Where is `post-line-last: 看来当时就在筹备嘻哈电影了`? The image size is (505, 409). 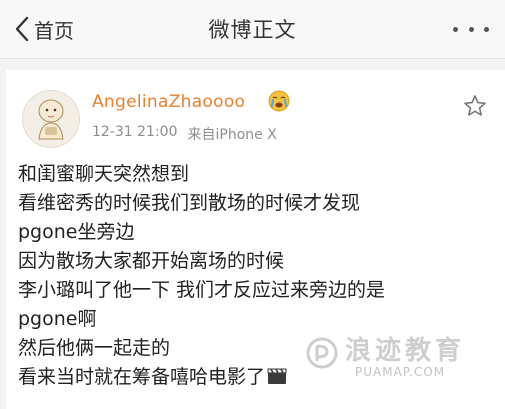 post-line-last: 看来当时就在筹备嘻哈电影了 is located at coordinates (258, 377).